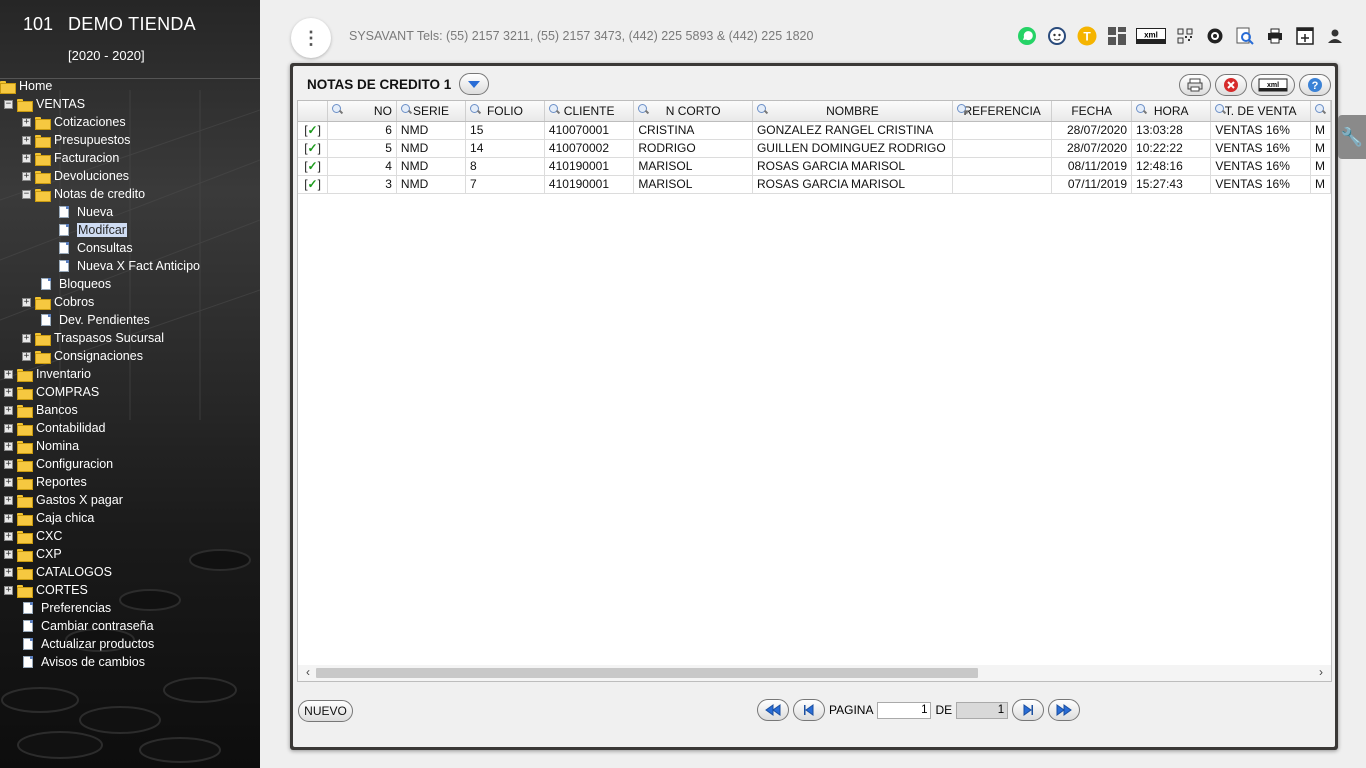 The width and height of the screenshot is (1366, 768). What do you see at coordinates (41, 410) in the screenshot?
I see `tree-bancos: + Bancos` at bounding box center [41, 410].